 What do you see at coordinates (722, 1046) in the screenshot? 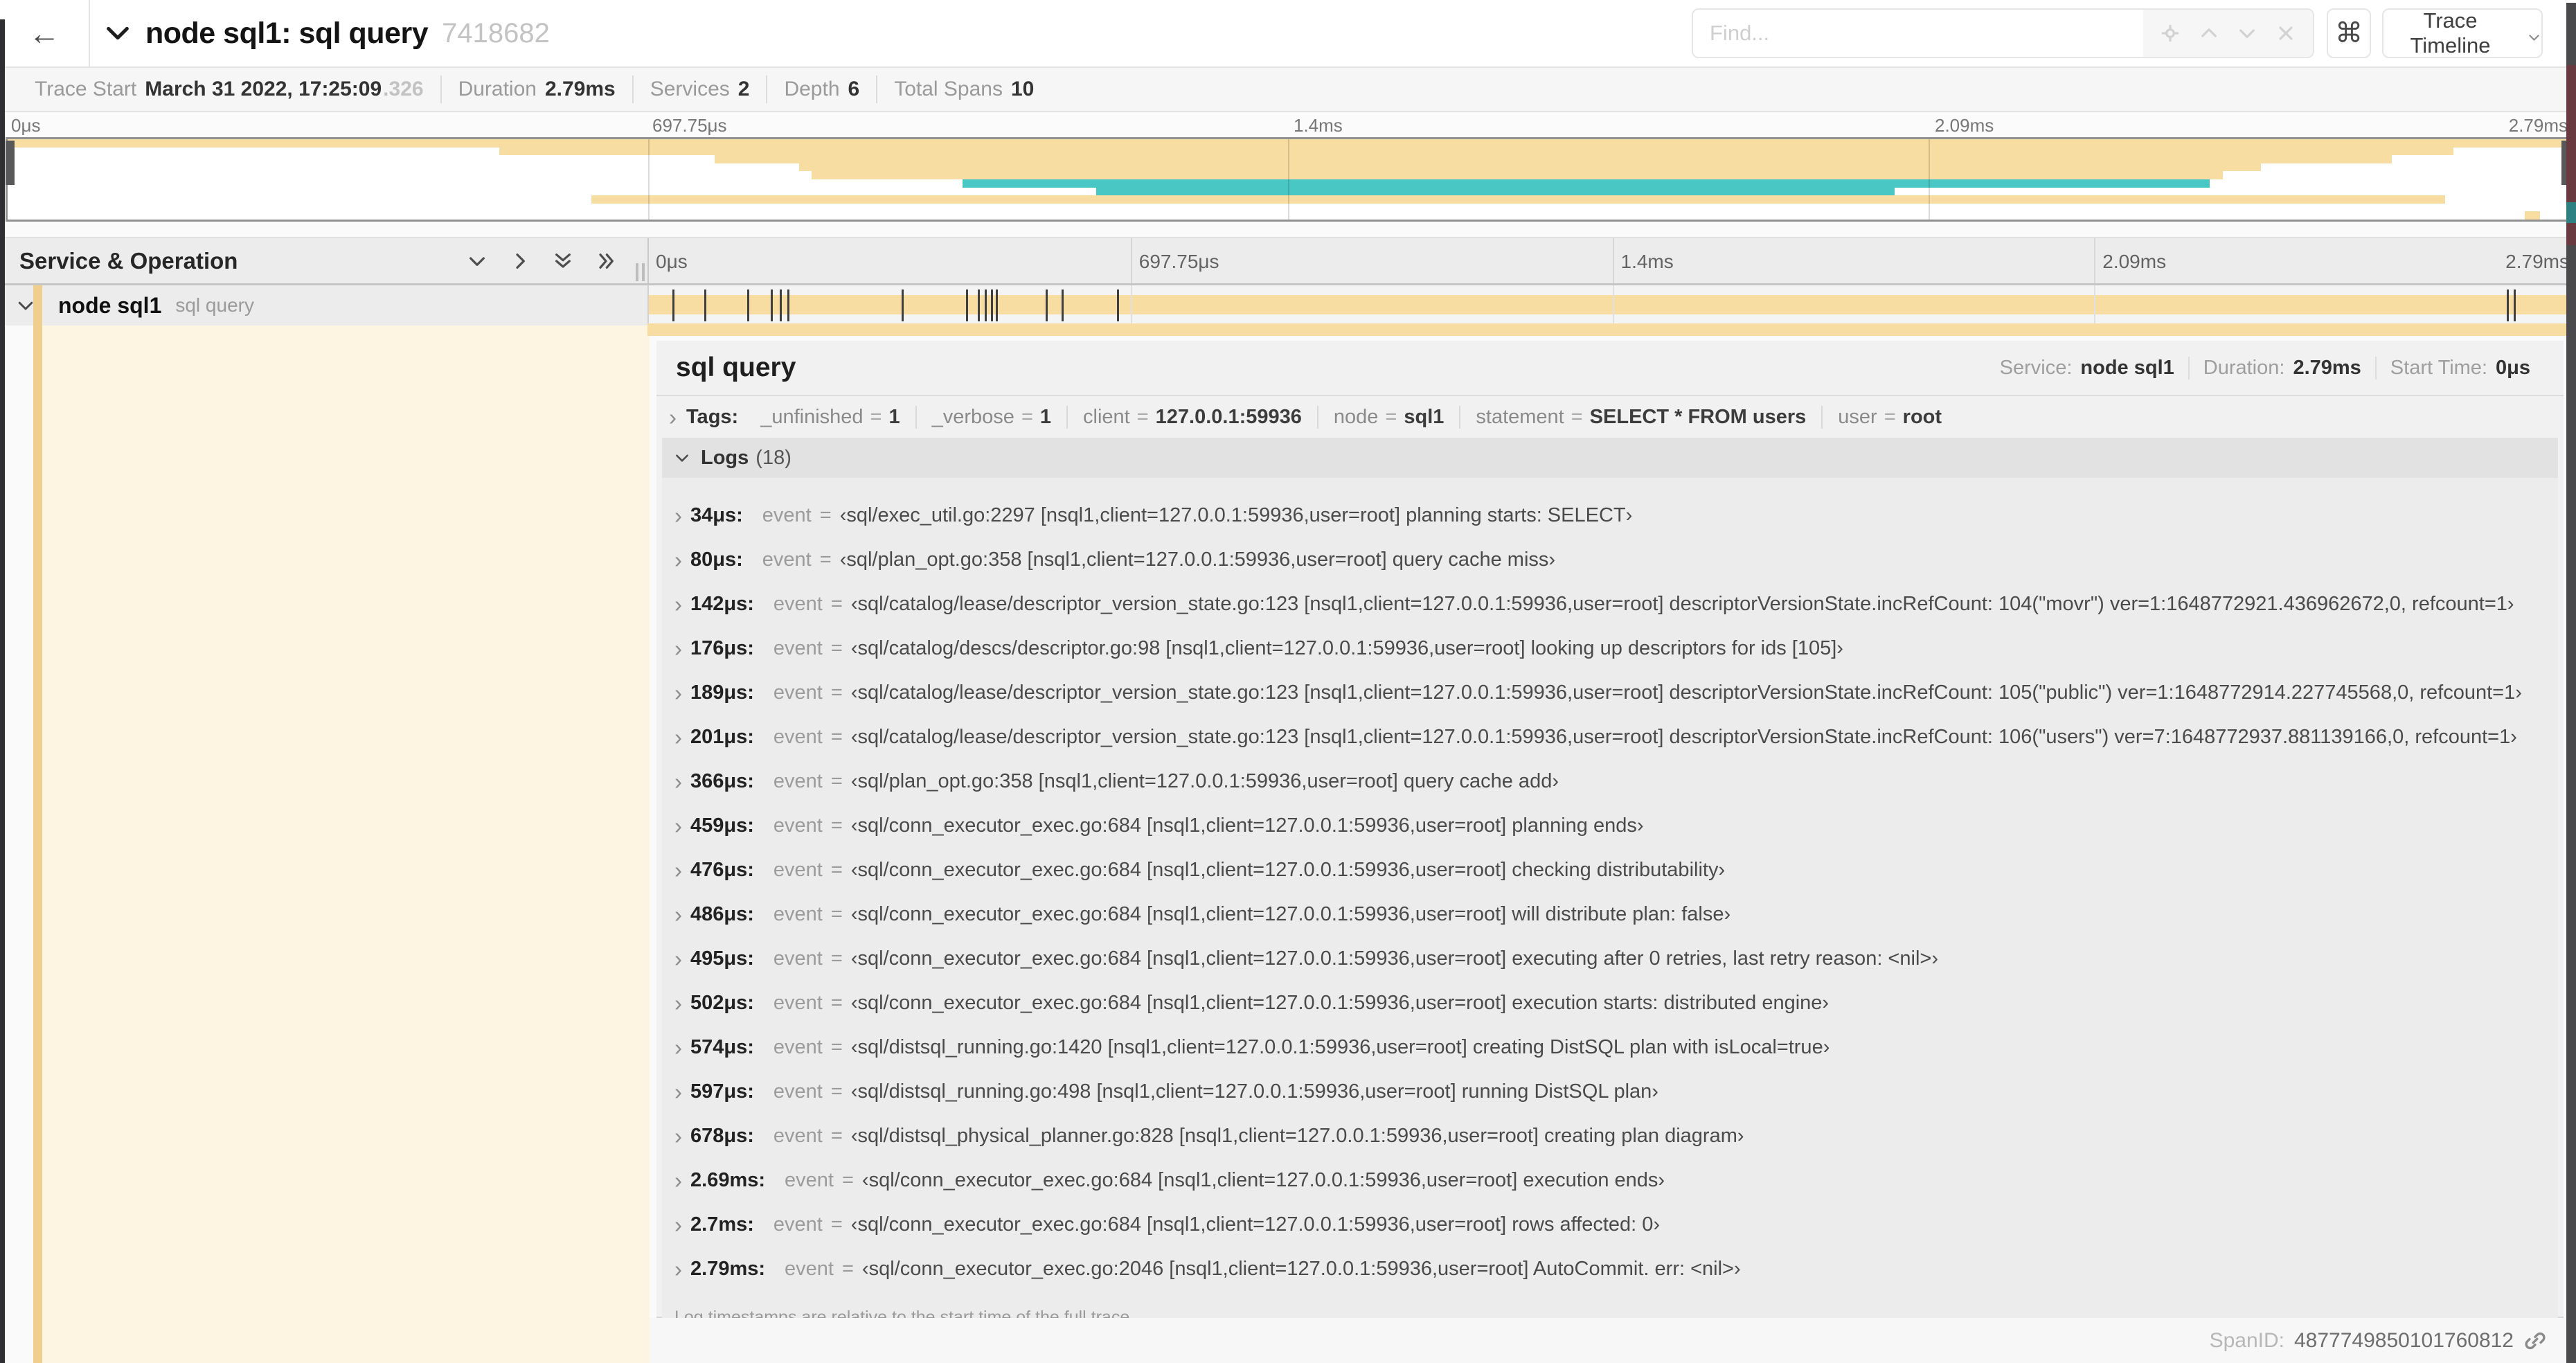
I see `log-timestamp: 574μs:` at bounding box center [722, 1046].